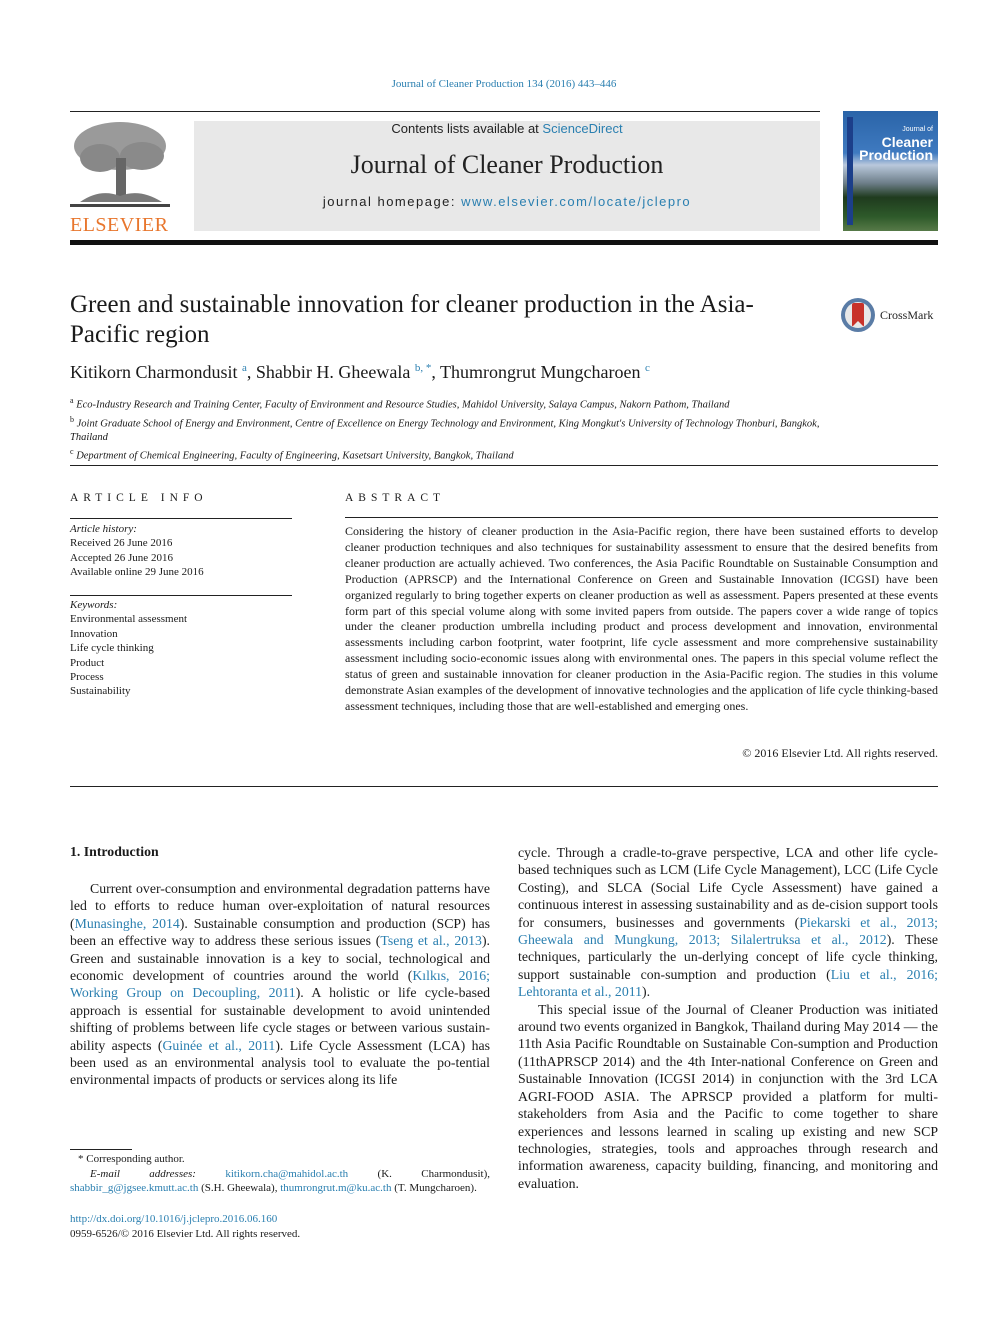 The height and width of the screenshot is (1323, 992). I want to click on journal-homepage-link: www.elsevier.com/locate/jclepro, so click(576, 201).